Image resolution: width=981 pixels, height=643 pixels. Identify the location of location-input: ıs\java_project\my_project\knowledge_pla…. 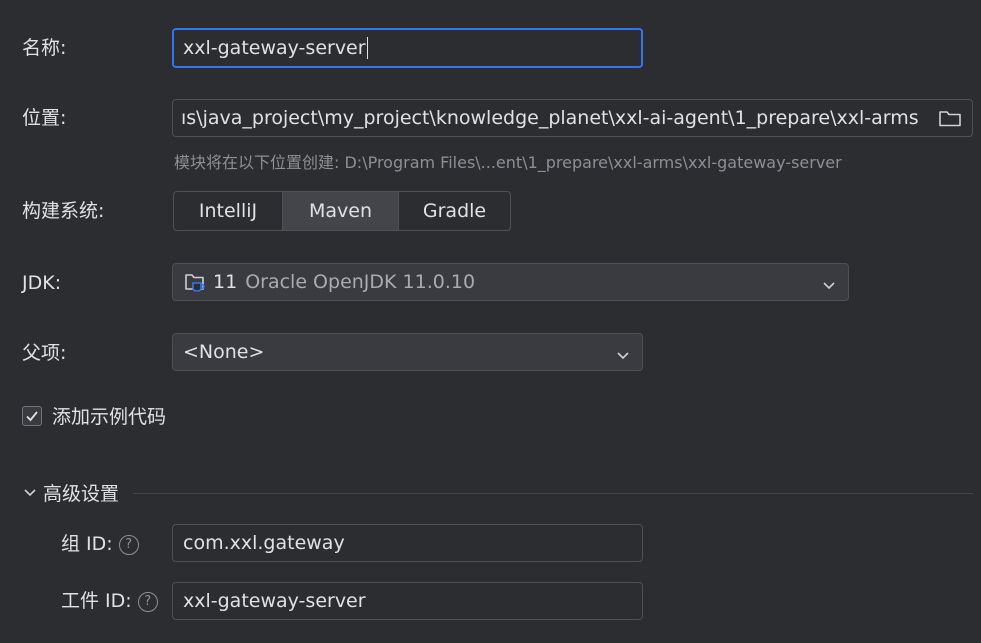
(572, 118).